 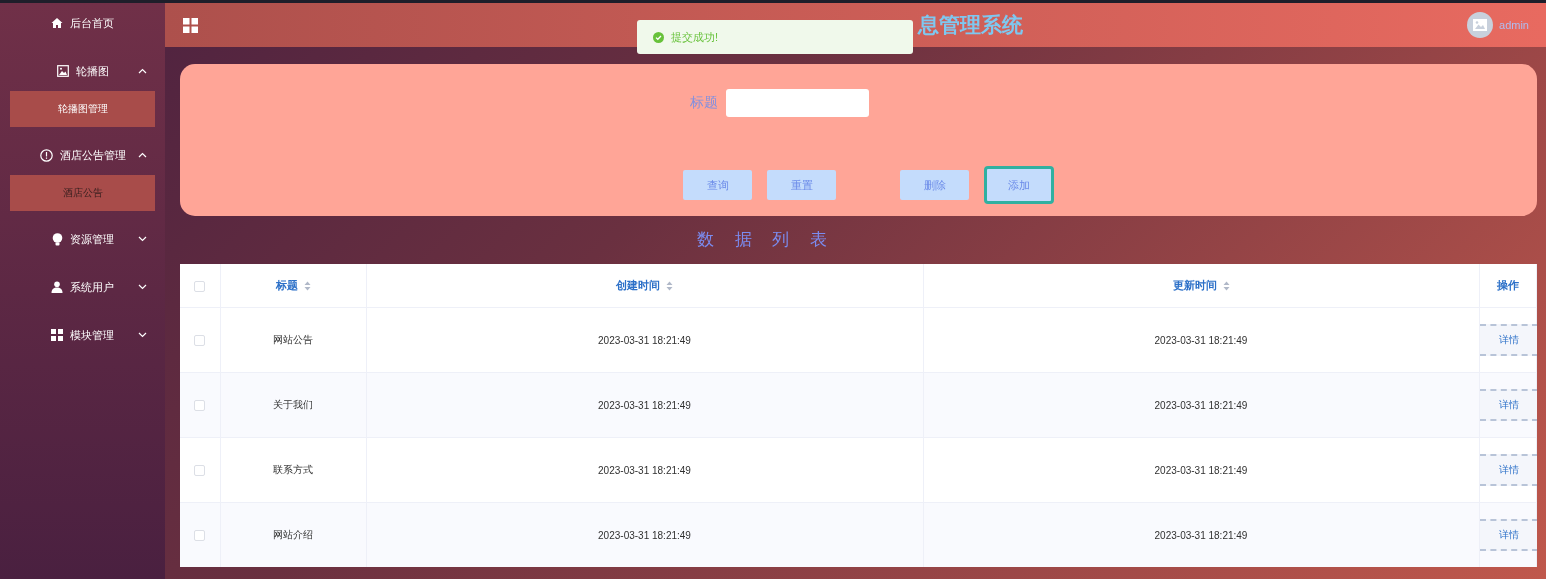 I want to click on table-cell: 联系方式, so click(x=293, y=469).